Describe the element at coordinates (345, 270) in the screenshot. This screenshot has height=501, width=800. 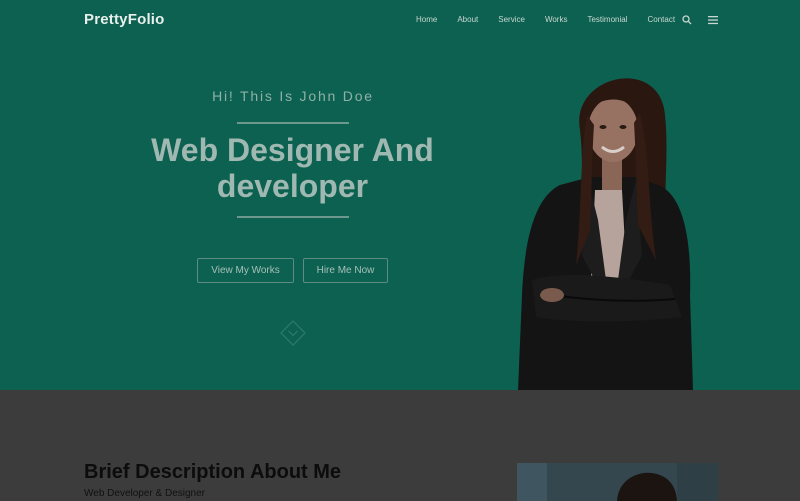
I see `hire-me-now-button: Hire Me Now` at that location.